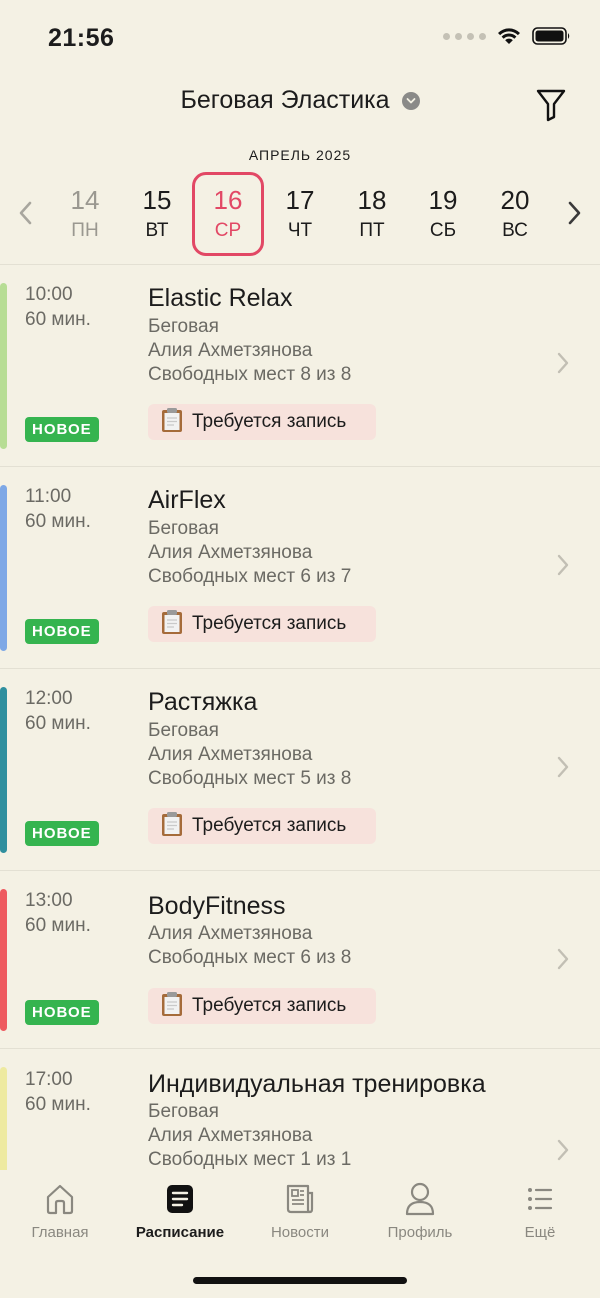 The image size is (600, 1298). Describe the element at coordinates (250, 374) in the screenshot. I see `session-spots: Свободных мест 8 из 8` at that location.